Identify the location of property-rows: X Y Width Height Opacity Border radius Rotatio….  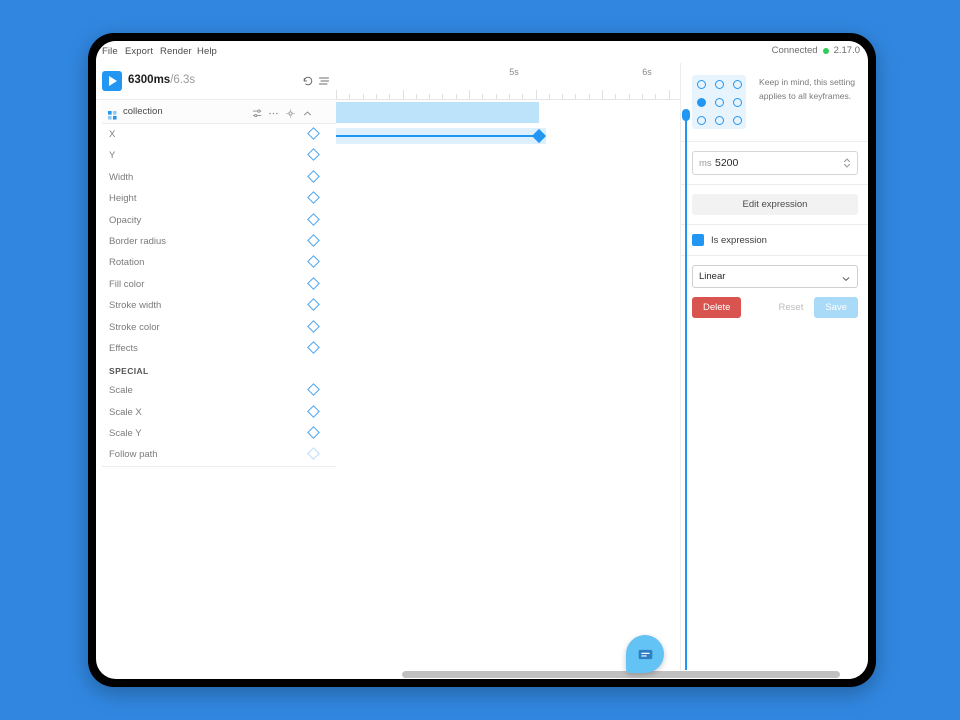
(219, 295).